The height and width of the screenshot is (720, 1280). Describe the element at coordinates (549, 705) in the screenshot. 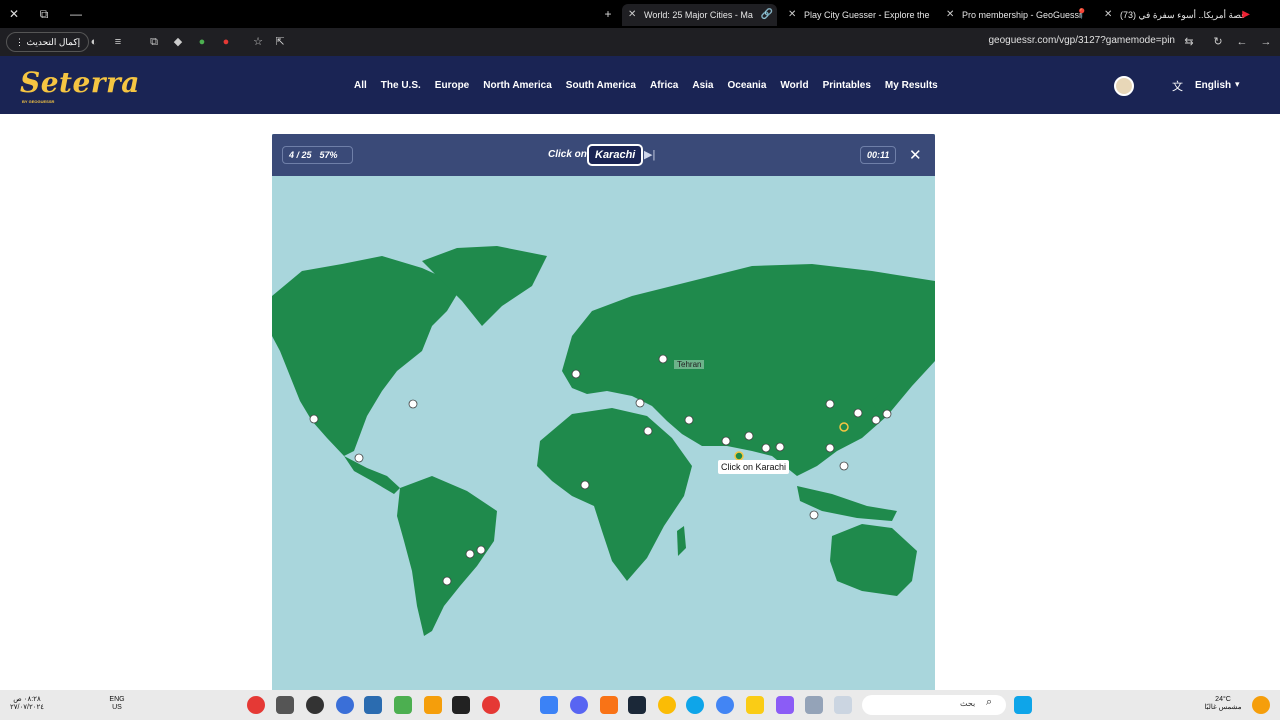

I see `mail-icon` at that location.